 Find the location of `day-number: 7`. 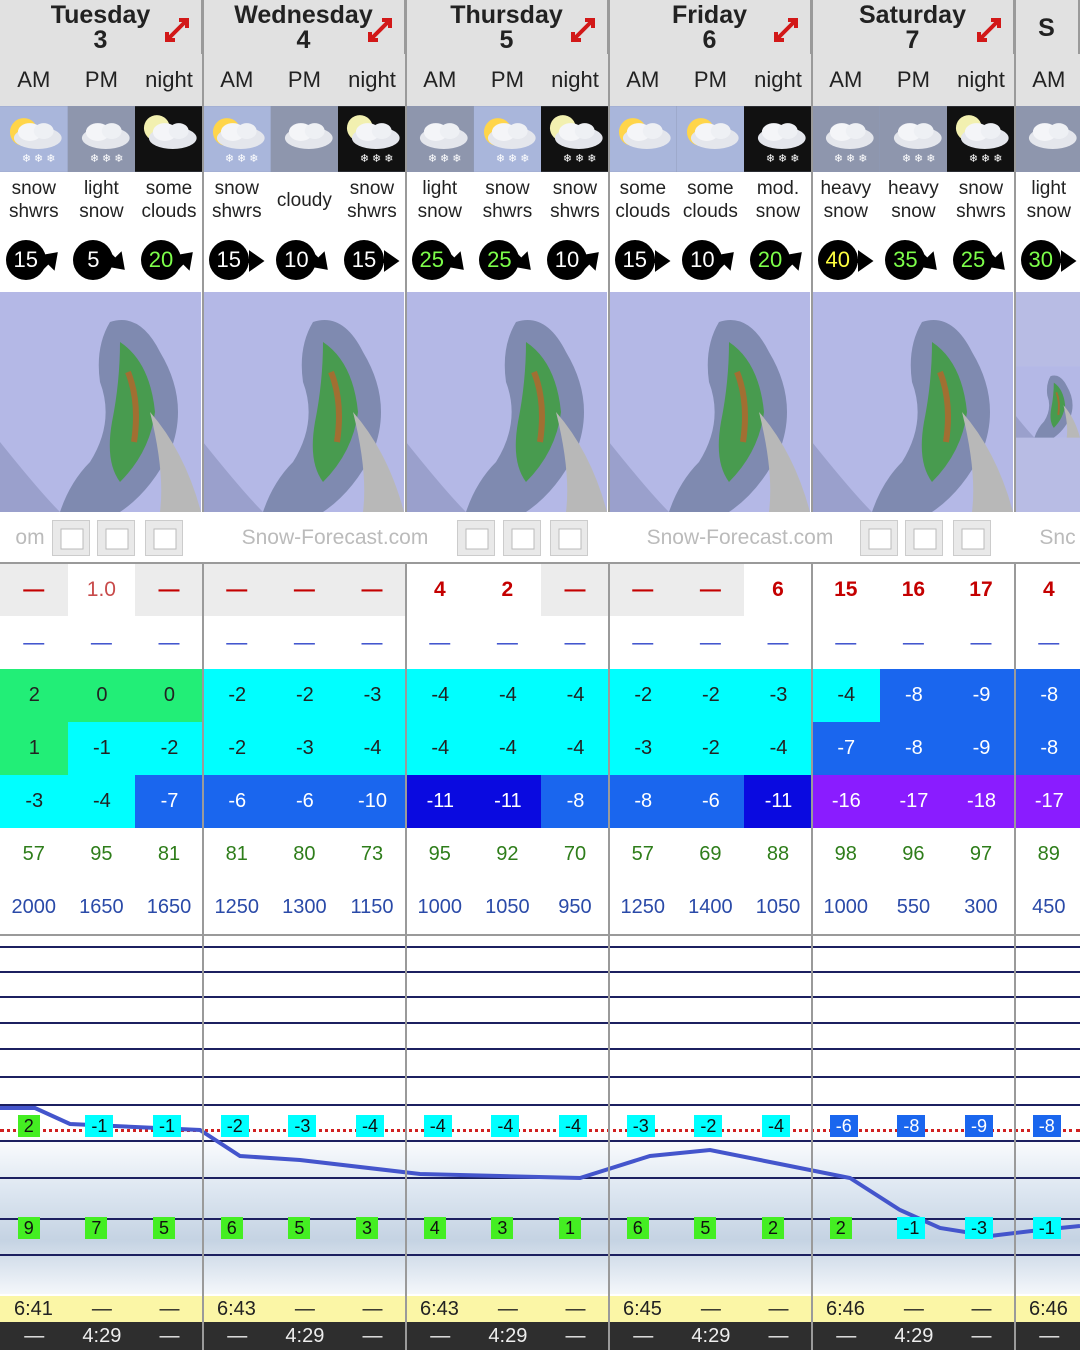

day-number: 7 is located at coordinates (912, 40).